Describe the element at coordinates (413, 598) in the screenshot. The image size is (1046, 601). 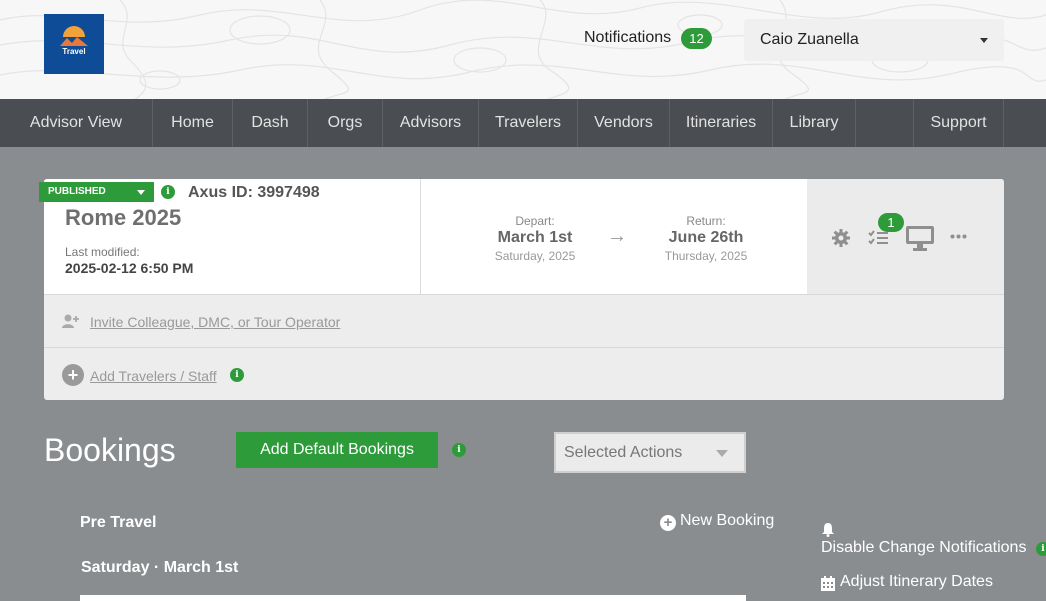
I see `booking-card` at that location.